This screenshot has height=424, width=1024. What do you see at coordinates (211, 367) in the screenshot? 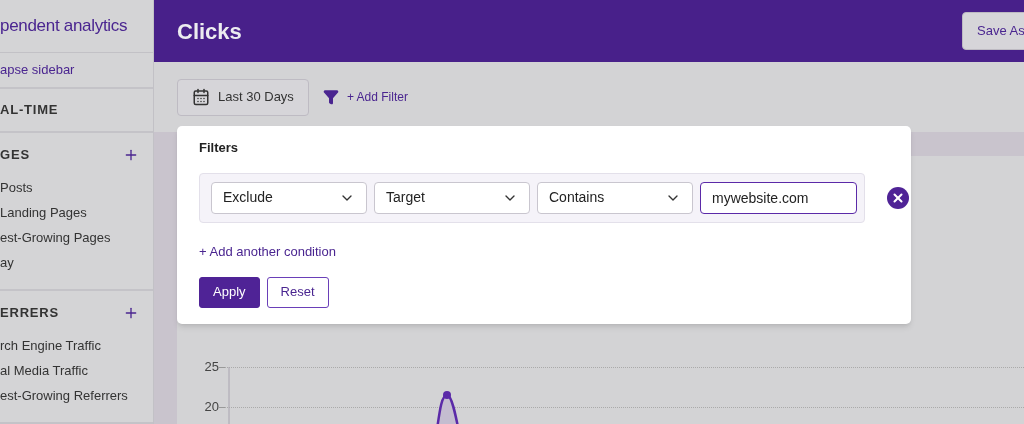
I see `y-axis-label: 25` at bounding box center [211, 367].